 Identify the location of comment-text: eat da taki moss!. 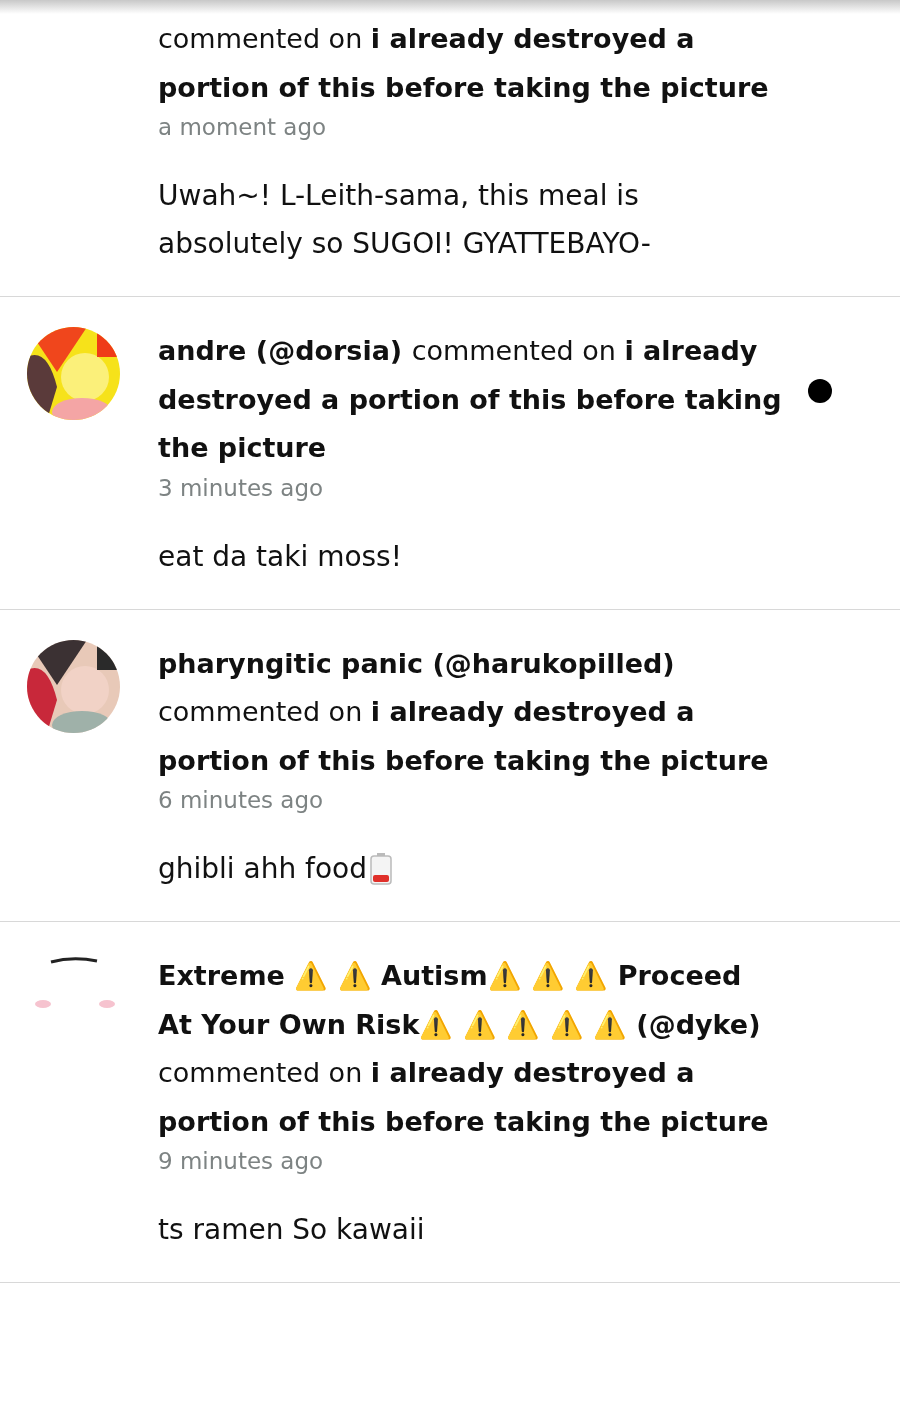
(280, 556).